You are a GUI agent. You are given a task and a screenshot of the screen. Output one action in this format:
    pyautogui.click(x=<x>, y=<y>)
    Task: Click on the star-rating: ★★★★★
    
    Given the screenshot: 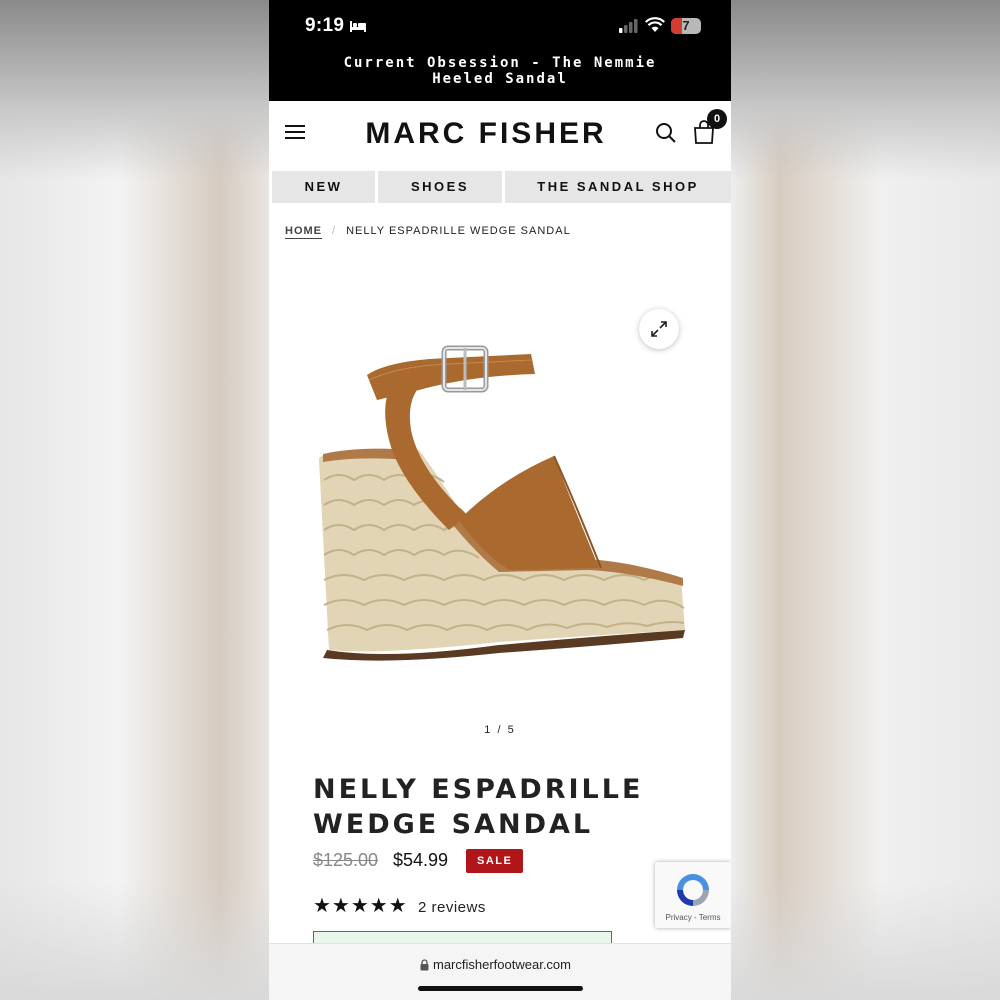 What is the action you would take?
    pyautogui.click(x=360, y=905)
    